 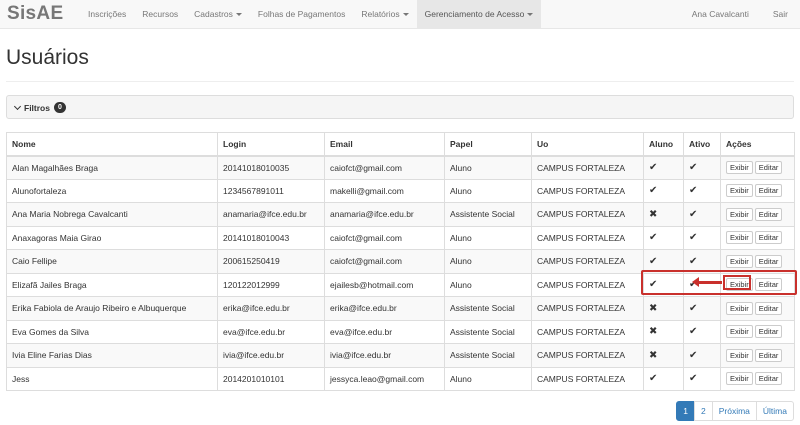 I want to click on pagination: 1 2 Próxima Última, so click(x=735, y=411).